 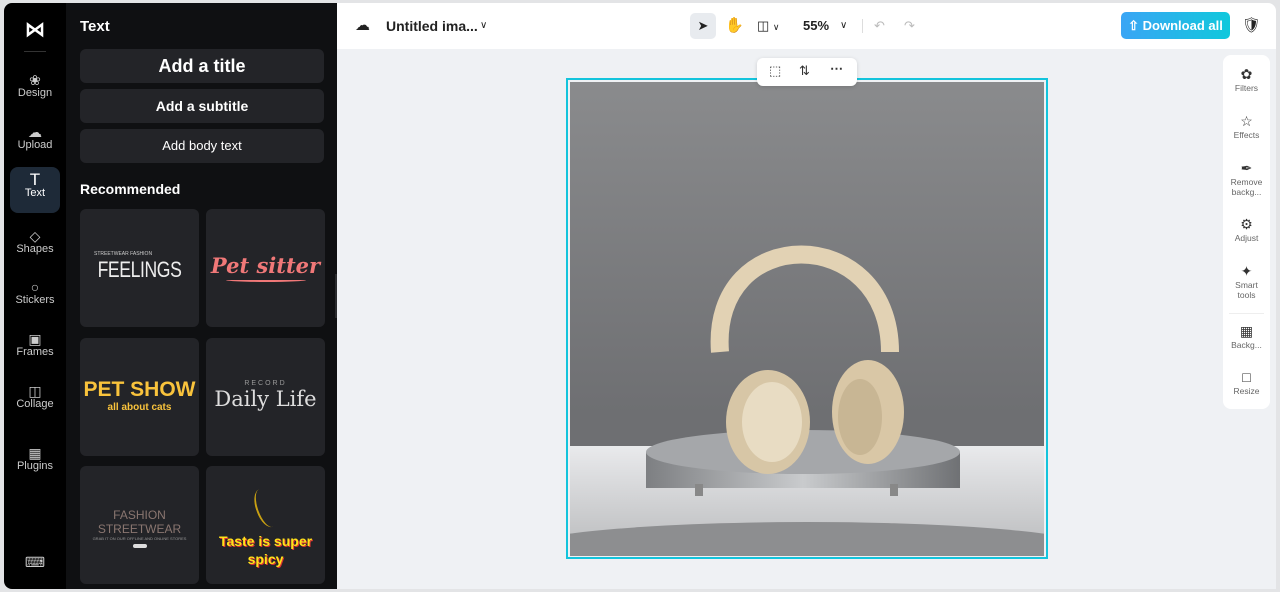 I want to click on template-feelings: STREETWEAR FASHION FEELINGS, so click(x=139, y=268).